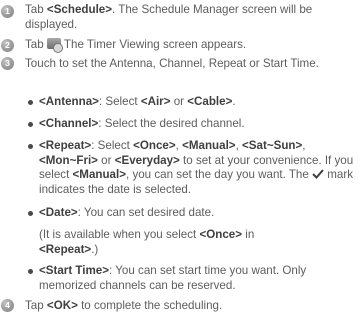 Image resolution: width=359 pixels, height=314 pixels. What do you see at coordinates (221, 234) in the screenshot?
I see `once-label-2: <Once>` at bounding box center [221, 234].